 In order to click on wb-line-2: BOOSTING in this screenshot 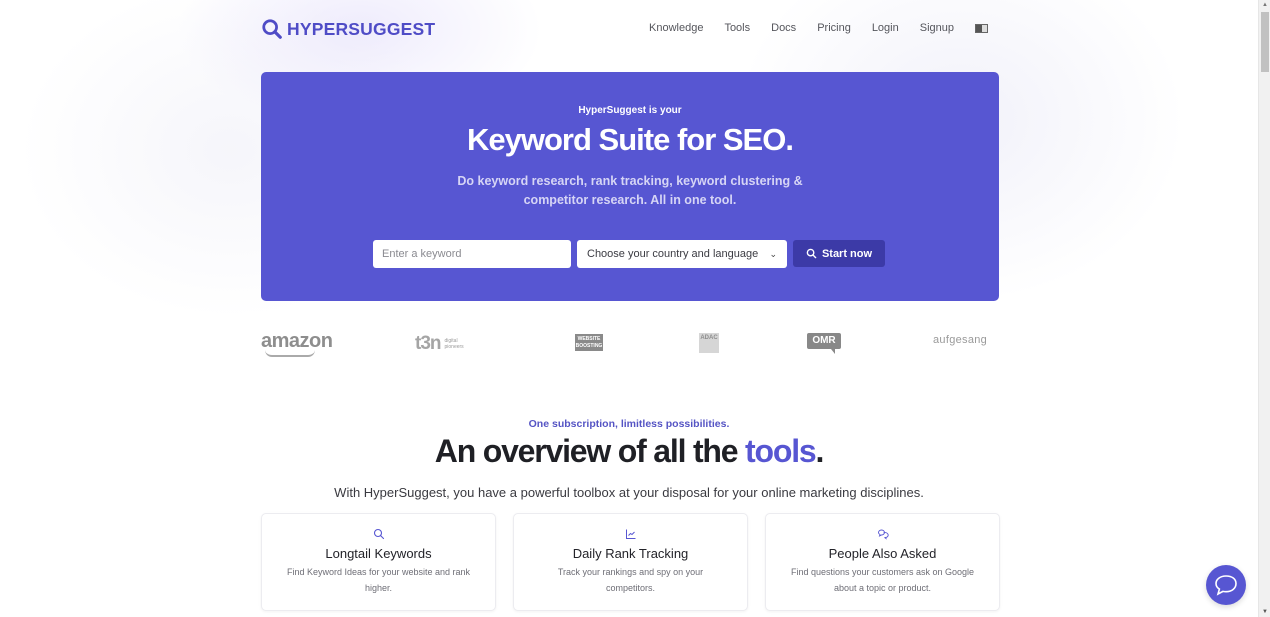, I will do `click(589, 346)`.